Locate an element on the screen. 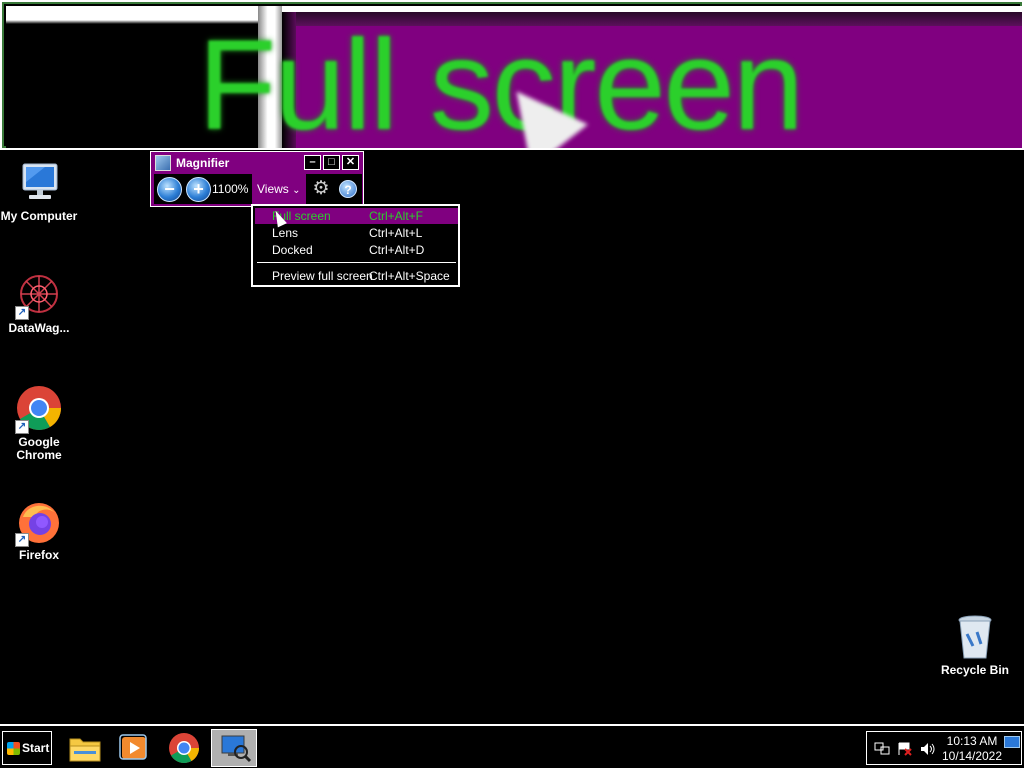 This screenshot has height=768, width=1024. zoom-in-button: + is located at coordinates (198, 189).